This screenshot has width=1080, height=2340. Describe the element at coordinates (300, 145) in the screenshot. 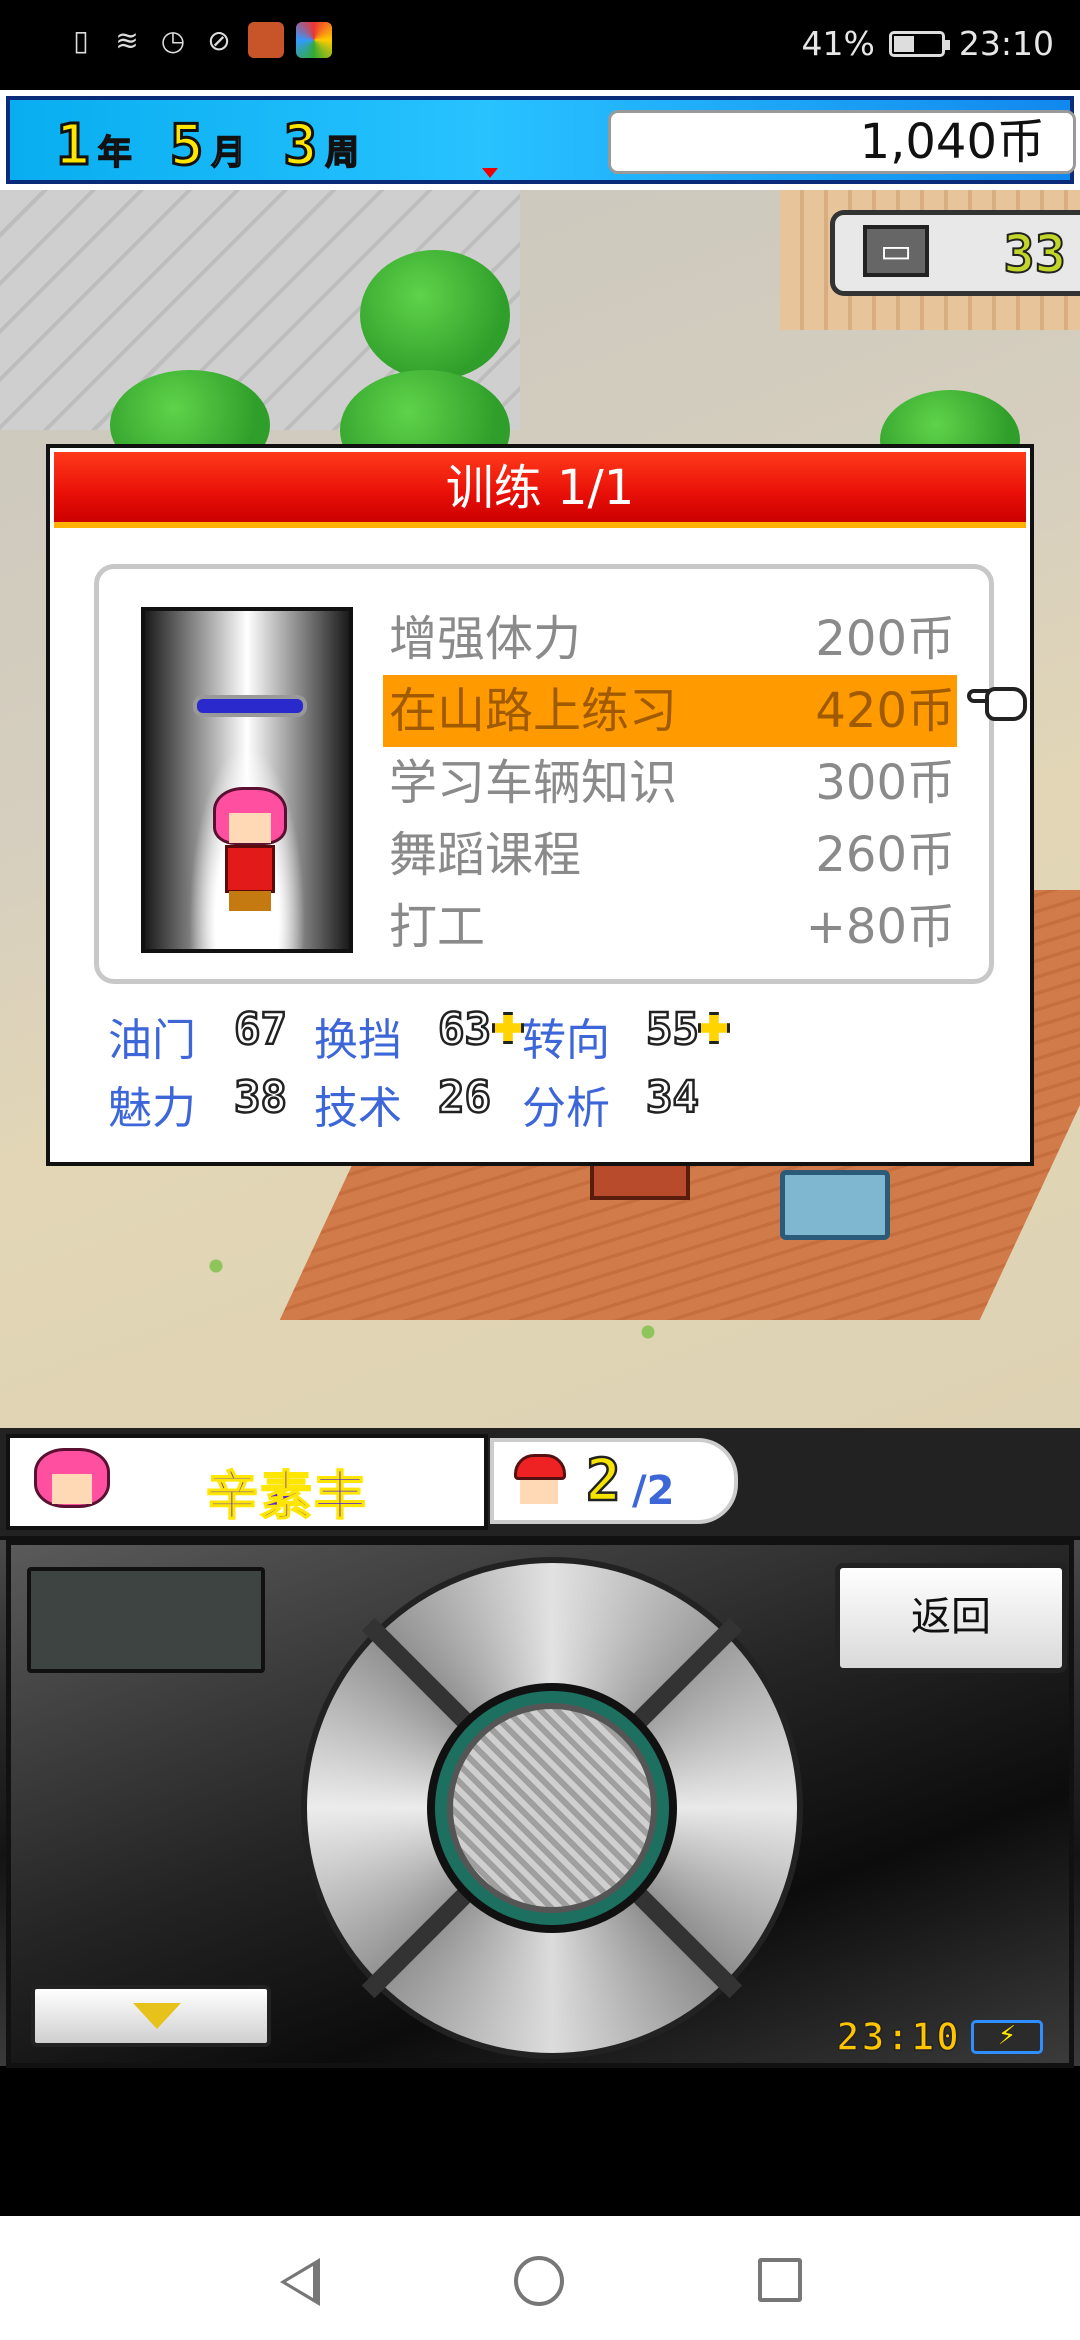

I see `week-number: 3` at that location.